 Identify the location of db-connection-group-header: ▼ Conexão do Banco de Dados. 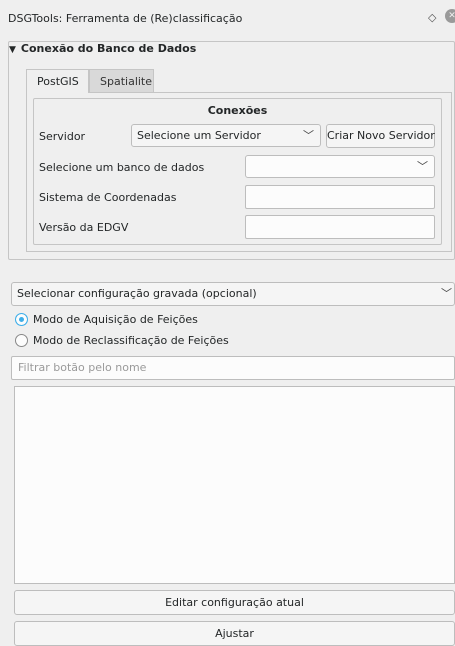
(102, 48).